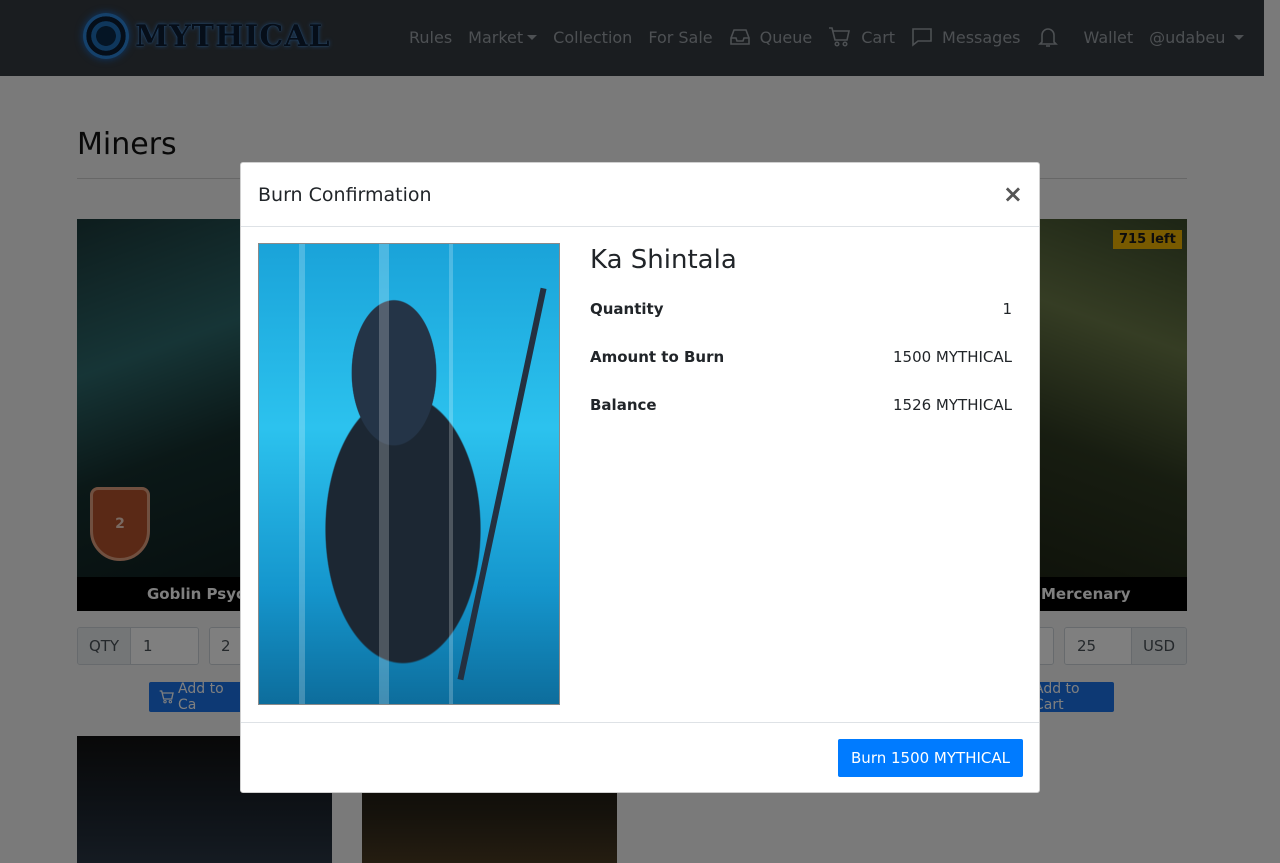  I want to click on modal-title: Burn Confirmation, so click(345, 195).